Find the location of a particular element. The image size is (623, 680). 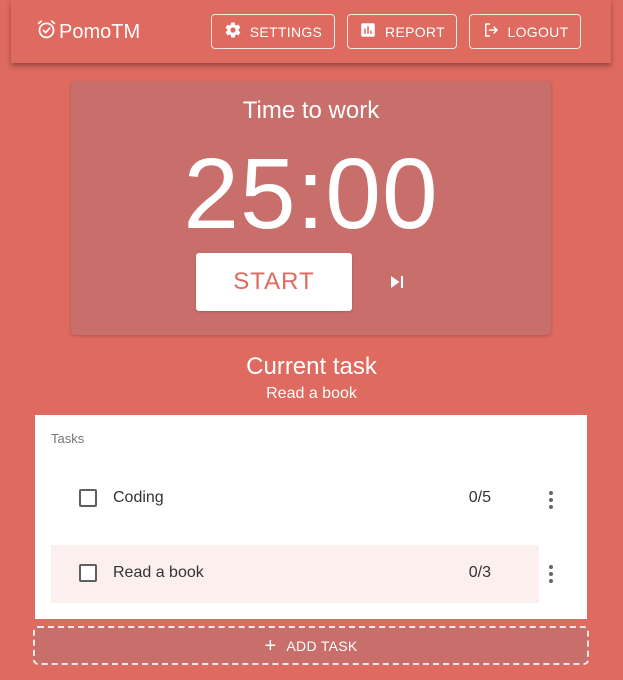

add-task-label: ADD TASK is located at coordinates (322, 645).